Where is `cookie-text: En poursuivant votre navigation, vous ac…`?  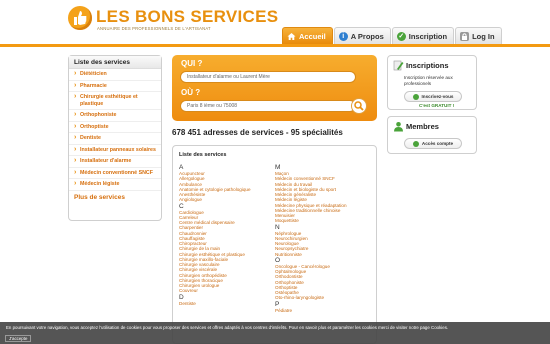
cookie-text: En poursuivant votre navigation, vous ac… is located at coordinates (227, 327).